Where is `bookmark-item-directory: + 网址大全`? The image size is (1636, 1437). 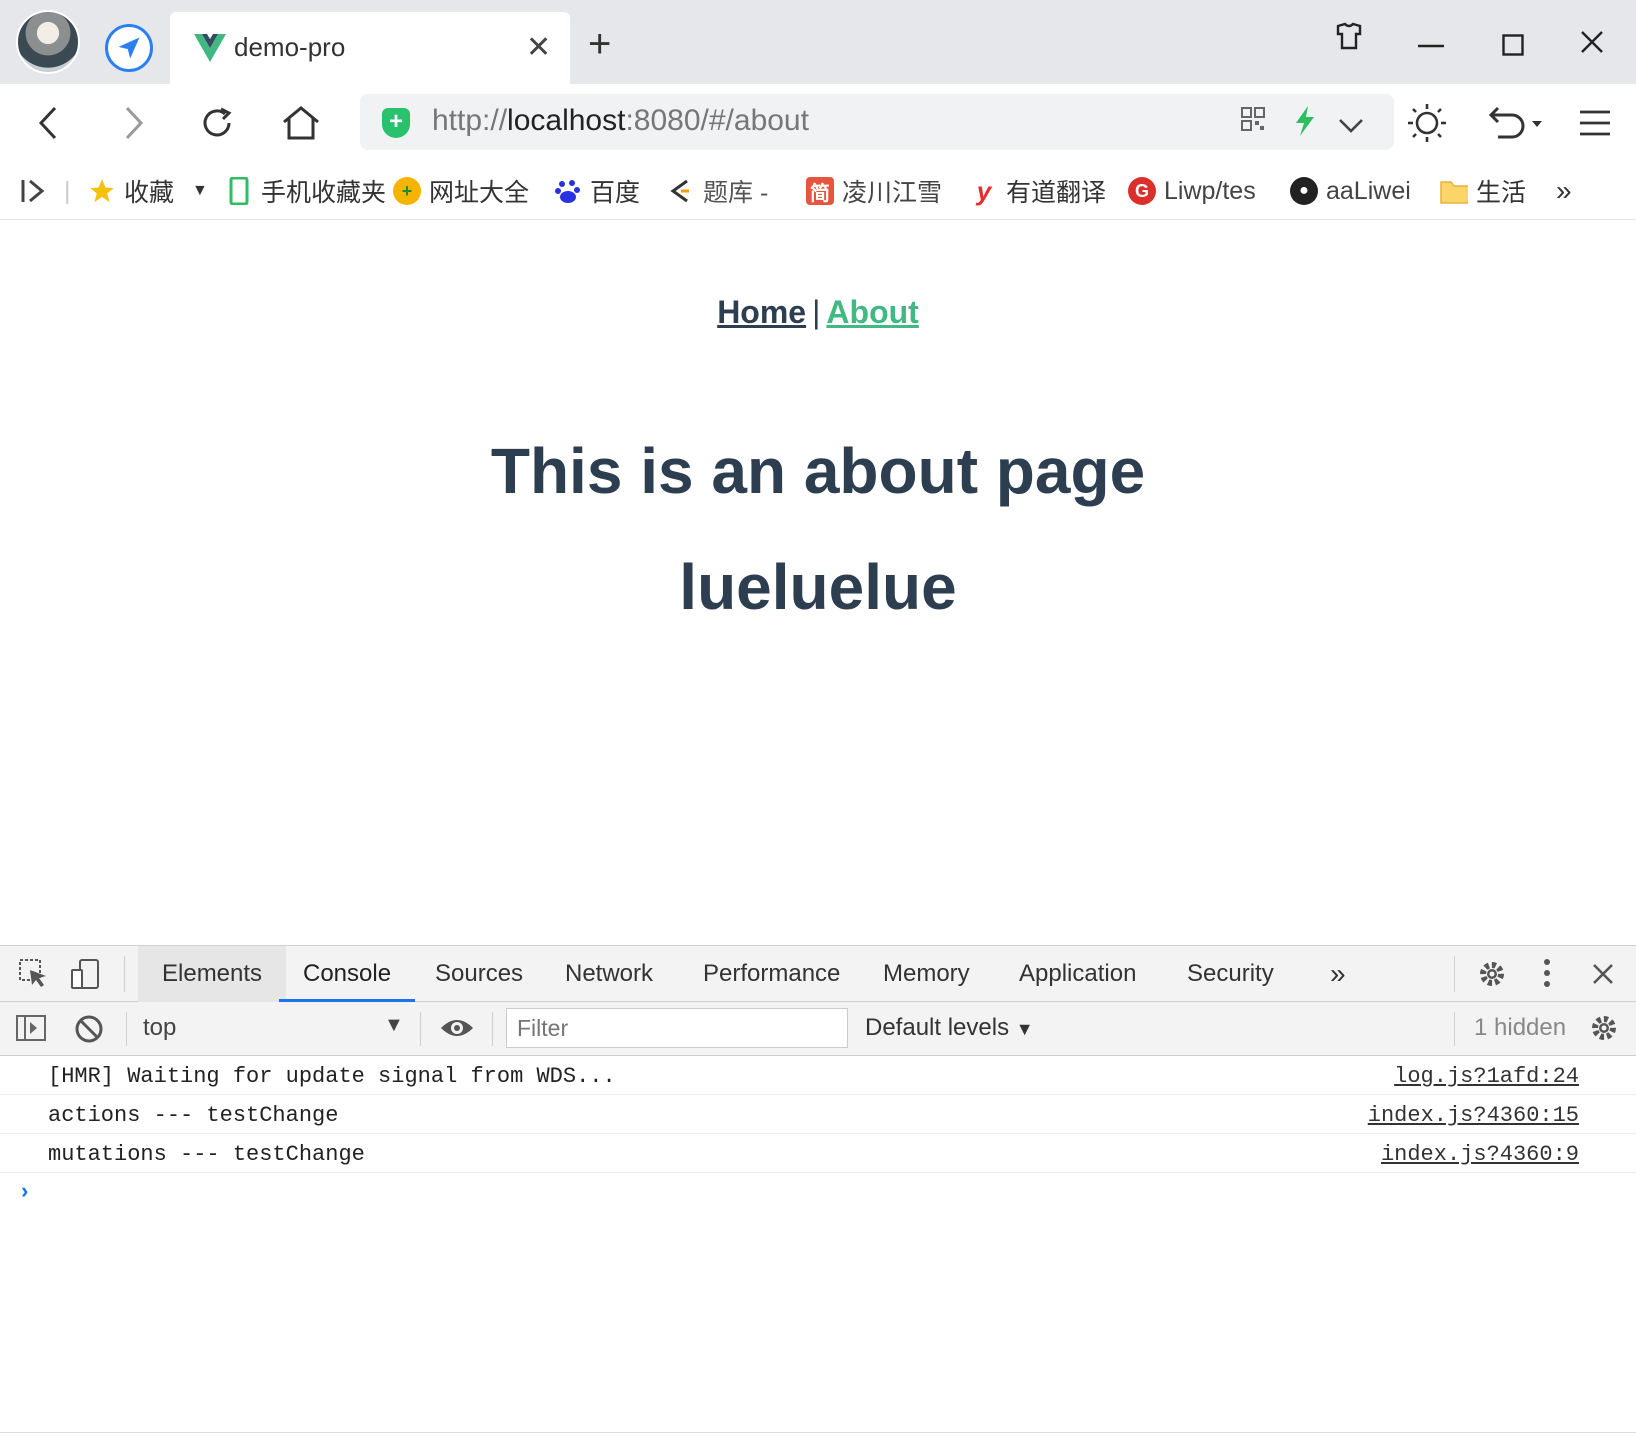 bookmark-item-directory: + 网址大全 is located at coordinates (461, 191).